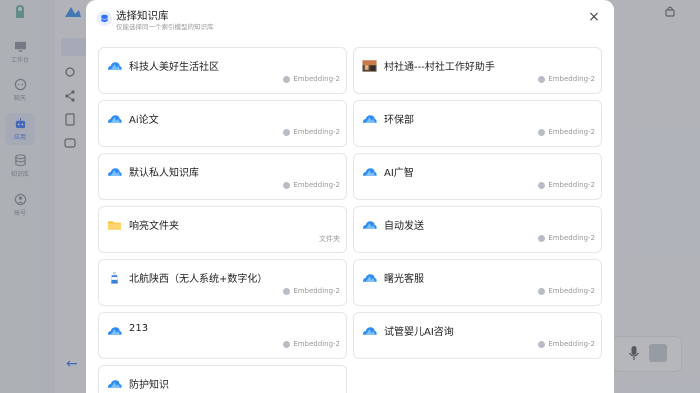 The width and height of the screenshot is (700, 393). What do you see at coordinates (477, 229) in the screenshot?
I see `knowledge-base-card: 自动发送 Embedding-2` at bounding box center [477, 229].